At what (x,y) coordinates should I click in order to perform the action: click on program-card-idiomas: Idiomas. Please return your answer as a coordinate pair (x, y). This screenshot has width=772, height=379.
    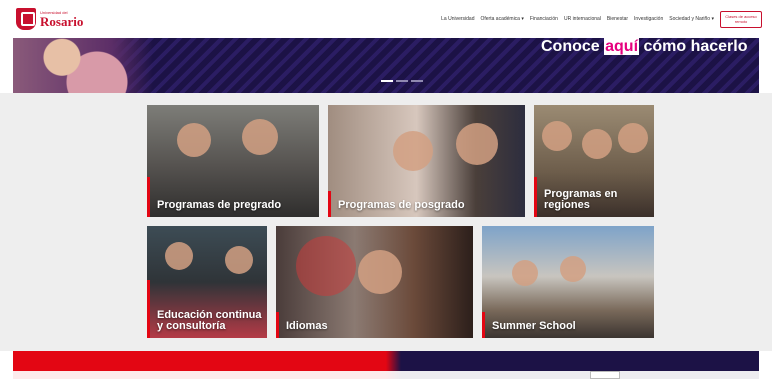
    Looking at the image, I should click on (374, 282).